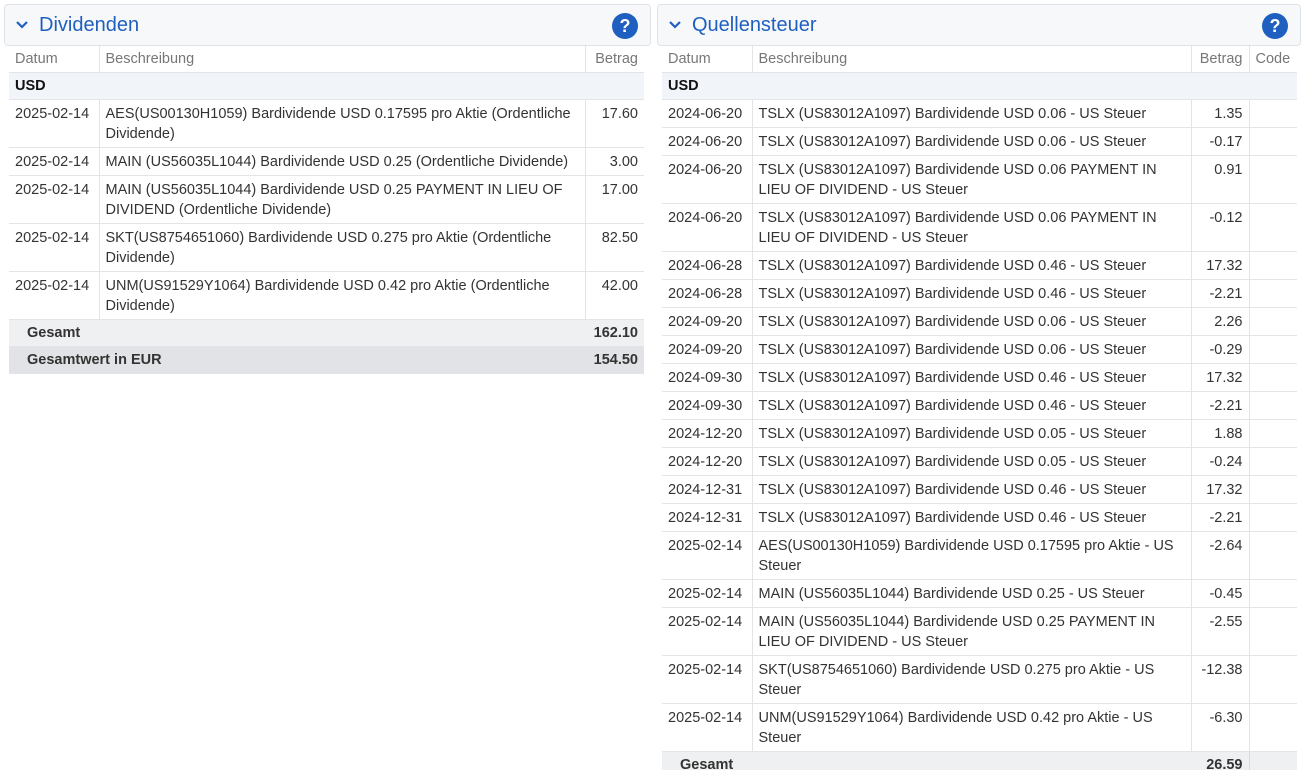 The height and width of the screenshot is (770, 1305). Describe the element at coordinates (1220, 555) in the screenshot. I see `cell-betrag: -2.64` at that location.